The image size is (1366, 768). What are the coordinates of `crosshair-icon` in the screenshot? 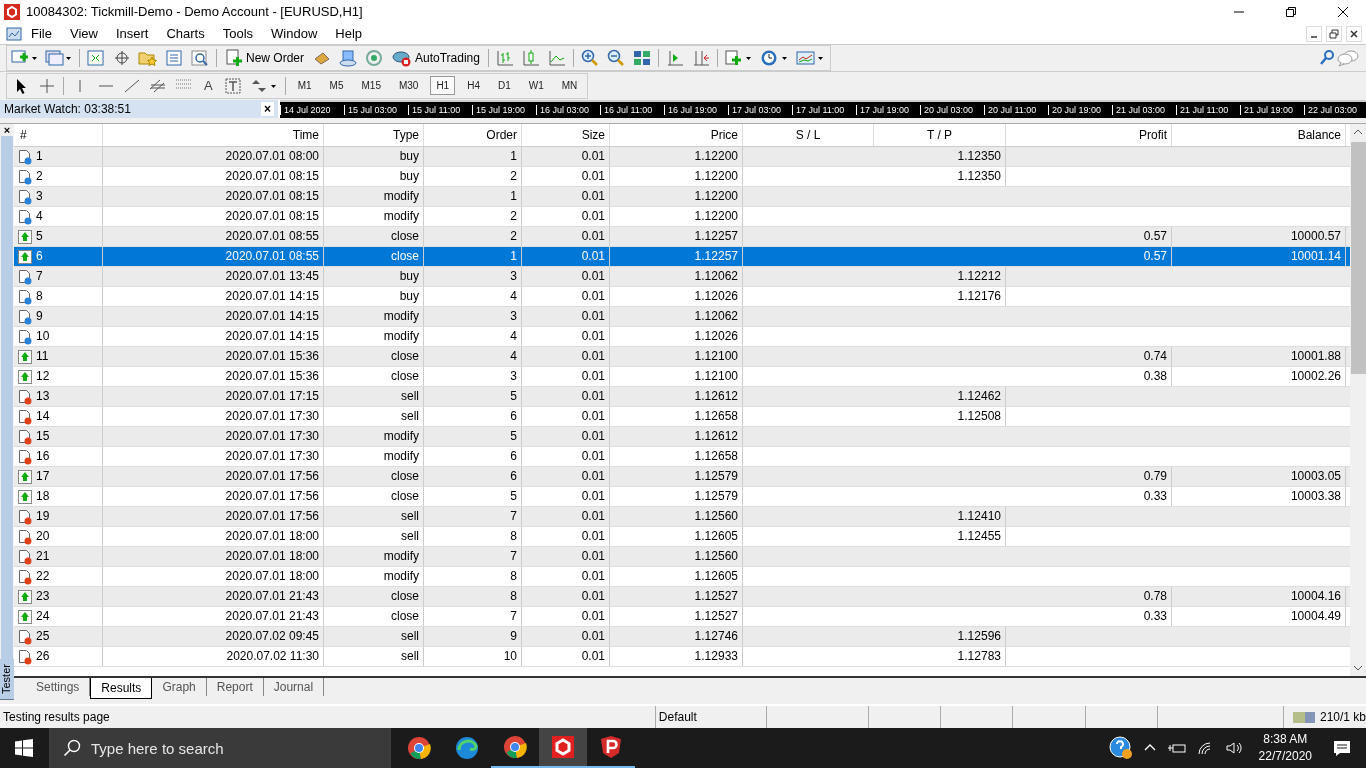 It's located at (122, 58).